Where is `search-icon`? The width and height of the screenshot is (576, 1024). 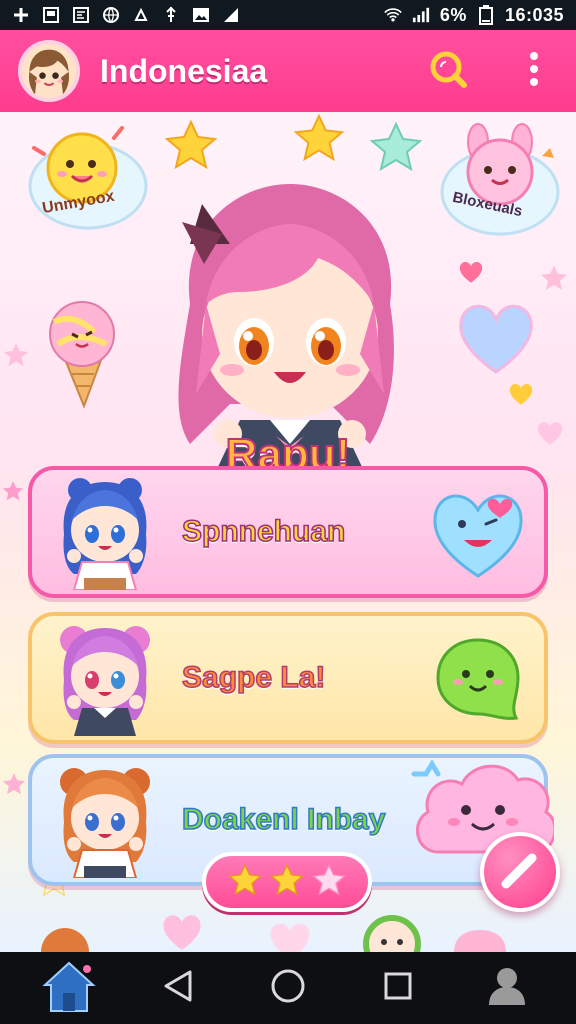
search-icon is located at coordinates (448, 71).